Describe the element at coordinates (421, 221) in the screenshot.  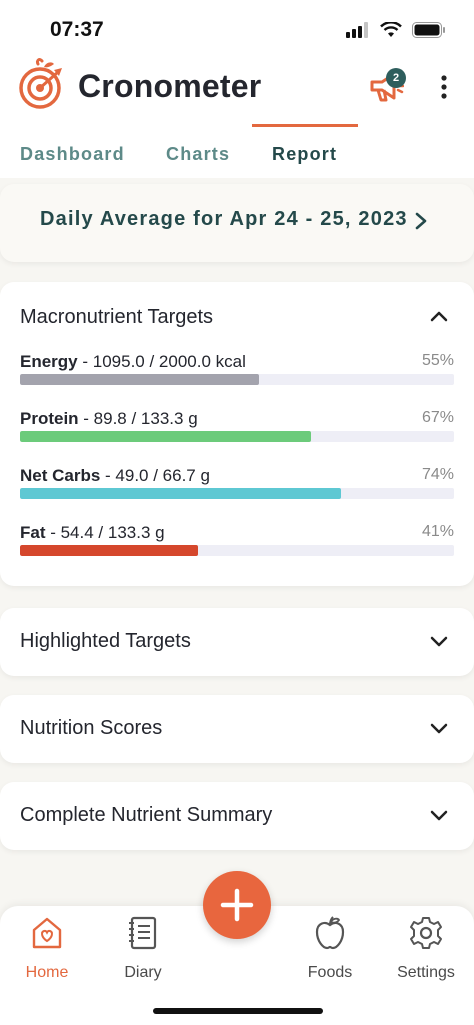
I see `chevron-right-icon` at that location.